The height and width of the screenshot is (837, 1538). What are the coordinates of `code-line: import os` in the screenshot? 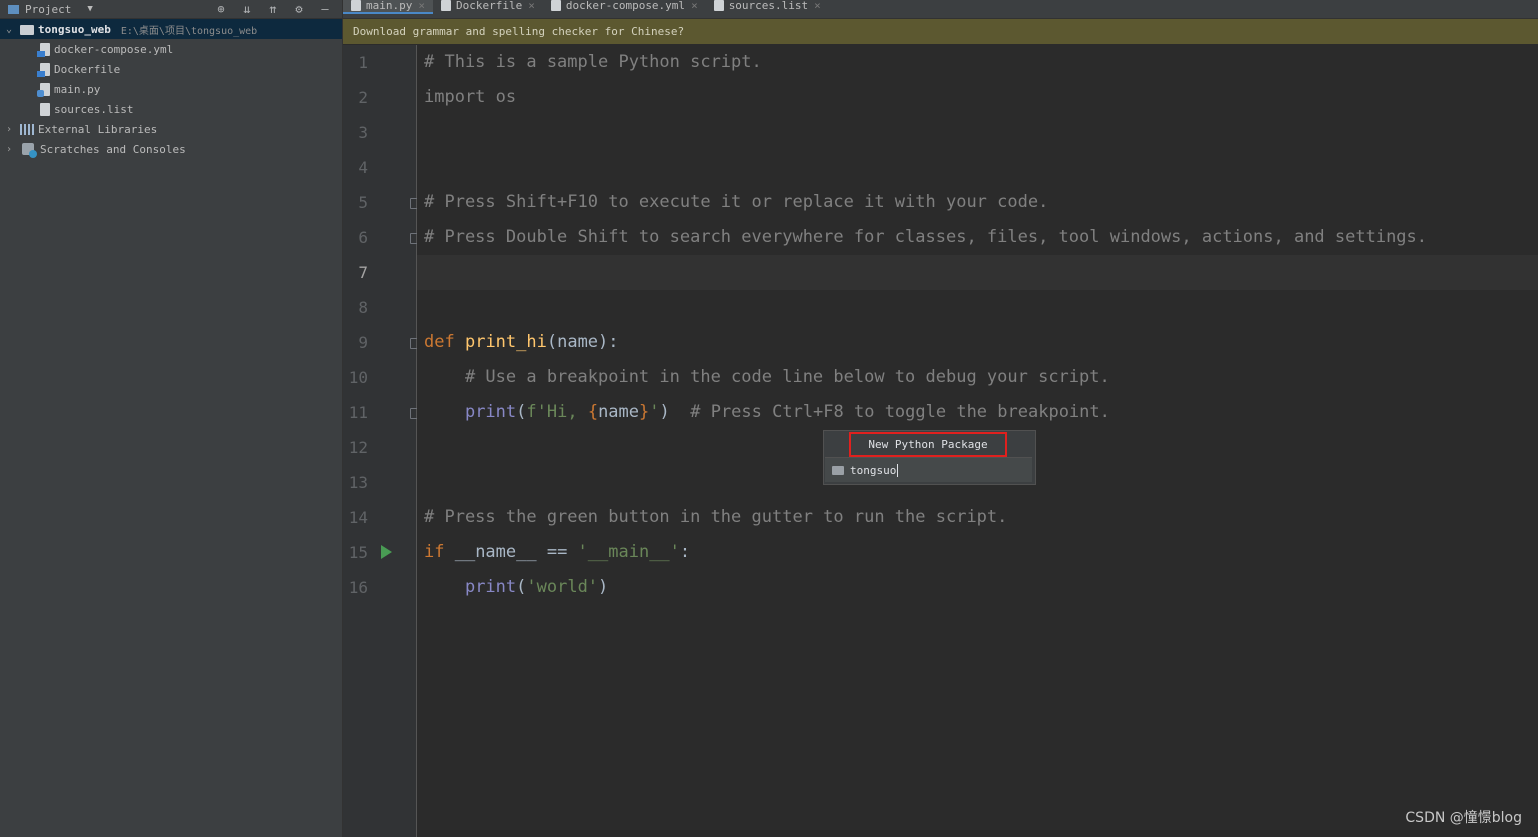 It's located at (977, 97).